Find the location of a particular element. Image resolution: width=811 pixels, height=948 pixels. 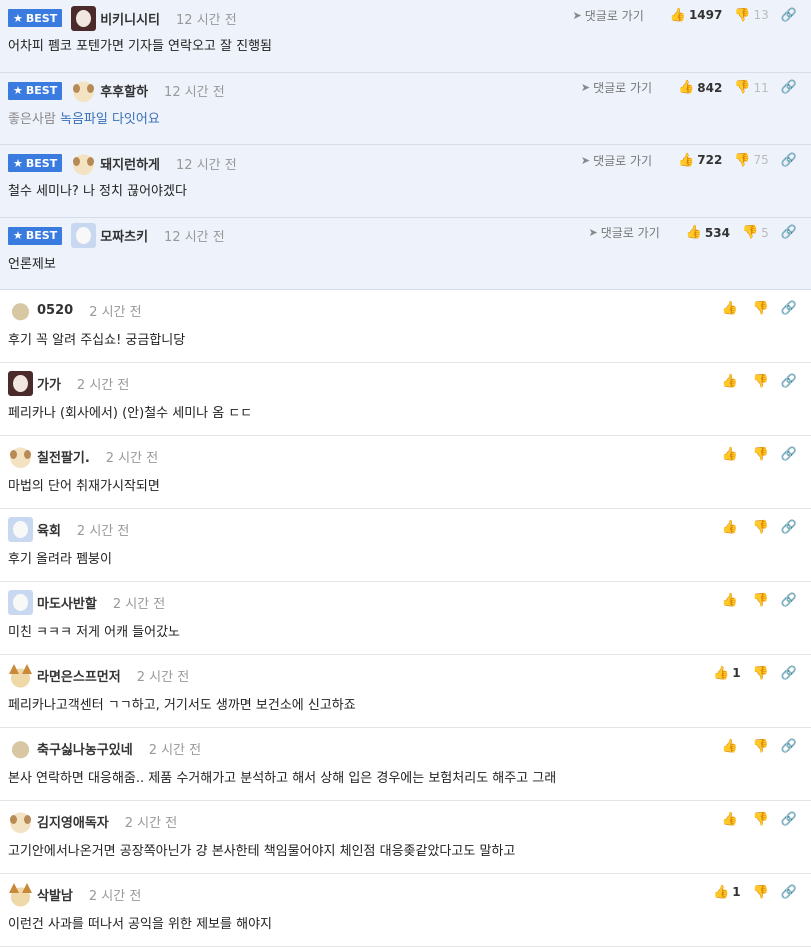

comment-text: 후기 꼭 알려 주십쇼! 궁금합니당 is located at coordinates (97, 340).